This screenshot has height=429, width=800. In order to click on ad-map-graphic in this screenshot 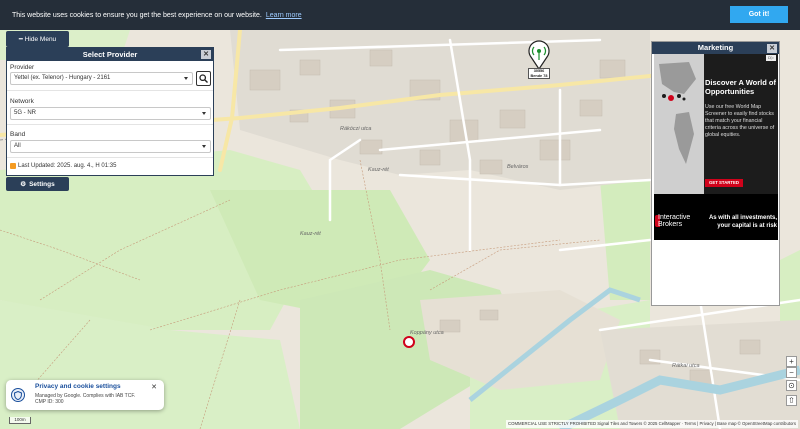, I will do `click(679, 124)`.